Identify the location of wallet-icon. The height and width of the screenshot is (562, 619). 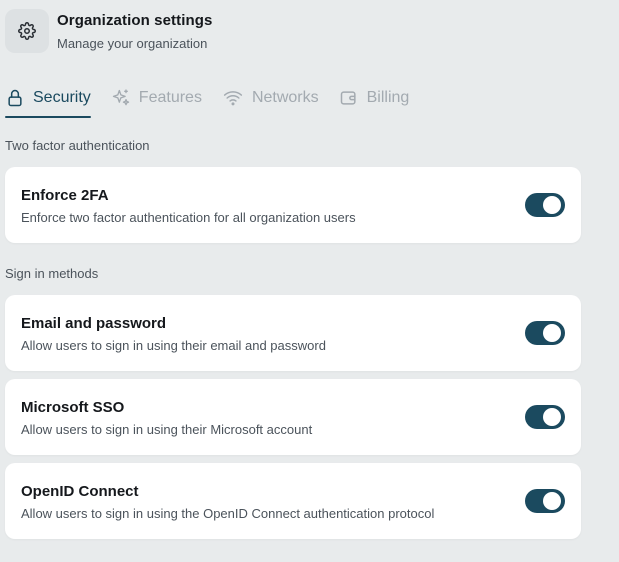
(349, 98).